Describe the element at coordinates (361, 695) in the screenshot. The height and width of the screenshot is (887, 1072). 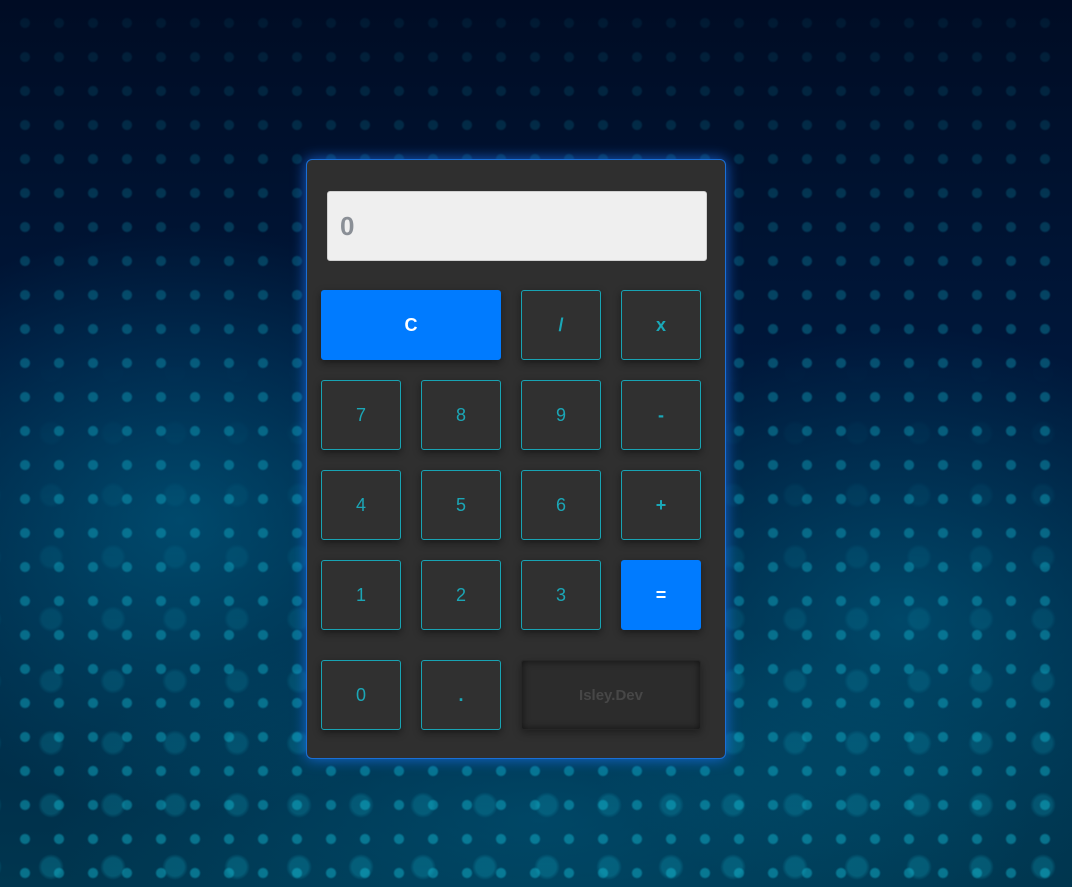
I see `digit-0-button: 0` at that location.